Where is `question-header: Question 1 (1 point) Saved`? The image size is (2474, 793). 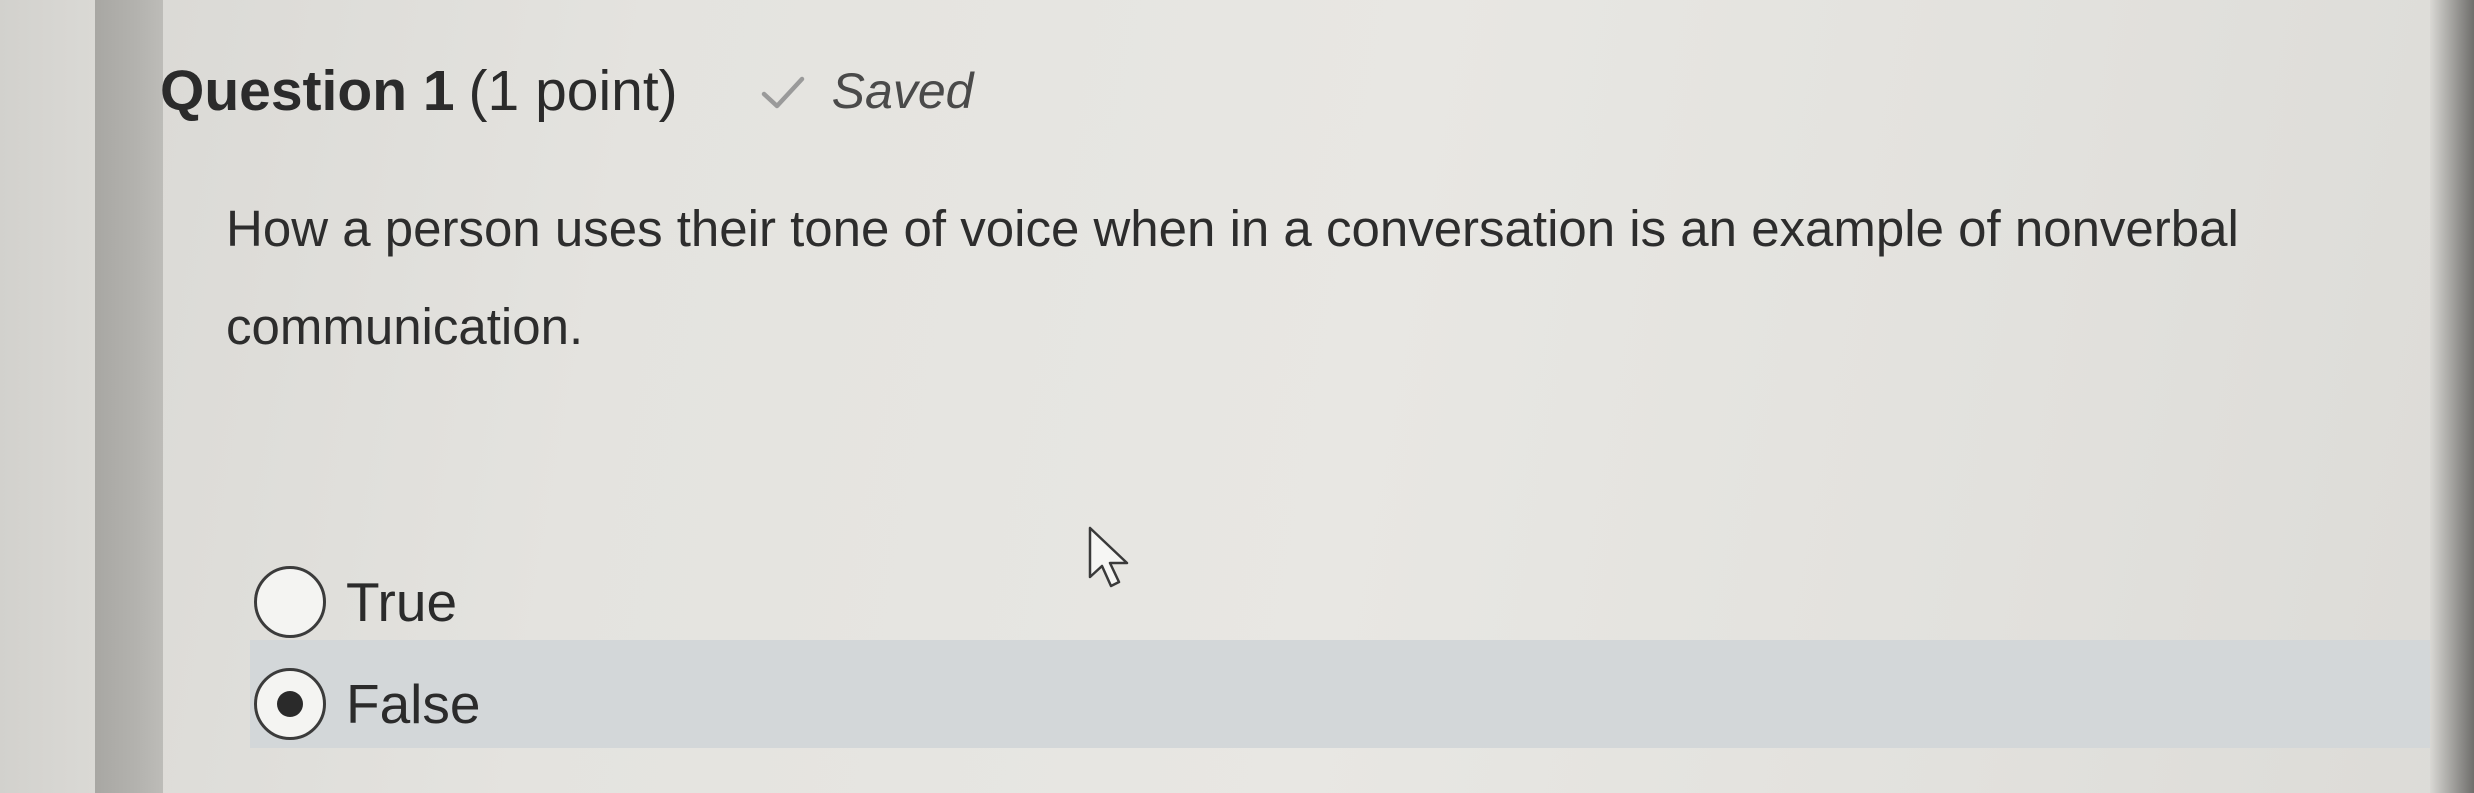 question-header: Question 1 (1 point) Saved is located at coordinates (566, 91).